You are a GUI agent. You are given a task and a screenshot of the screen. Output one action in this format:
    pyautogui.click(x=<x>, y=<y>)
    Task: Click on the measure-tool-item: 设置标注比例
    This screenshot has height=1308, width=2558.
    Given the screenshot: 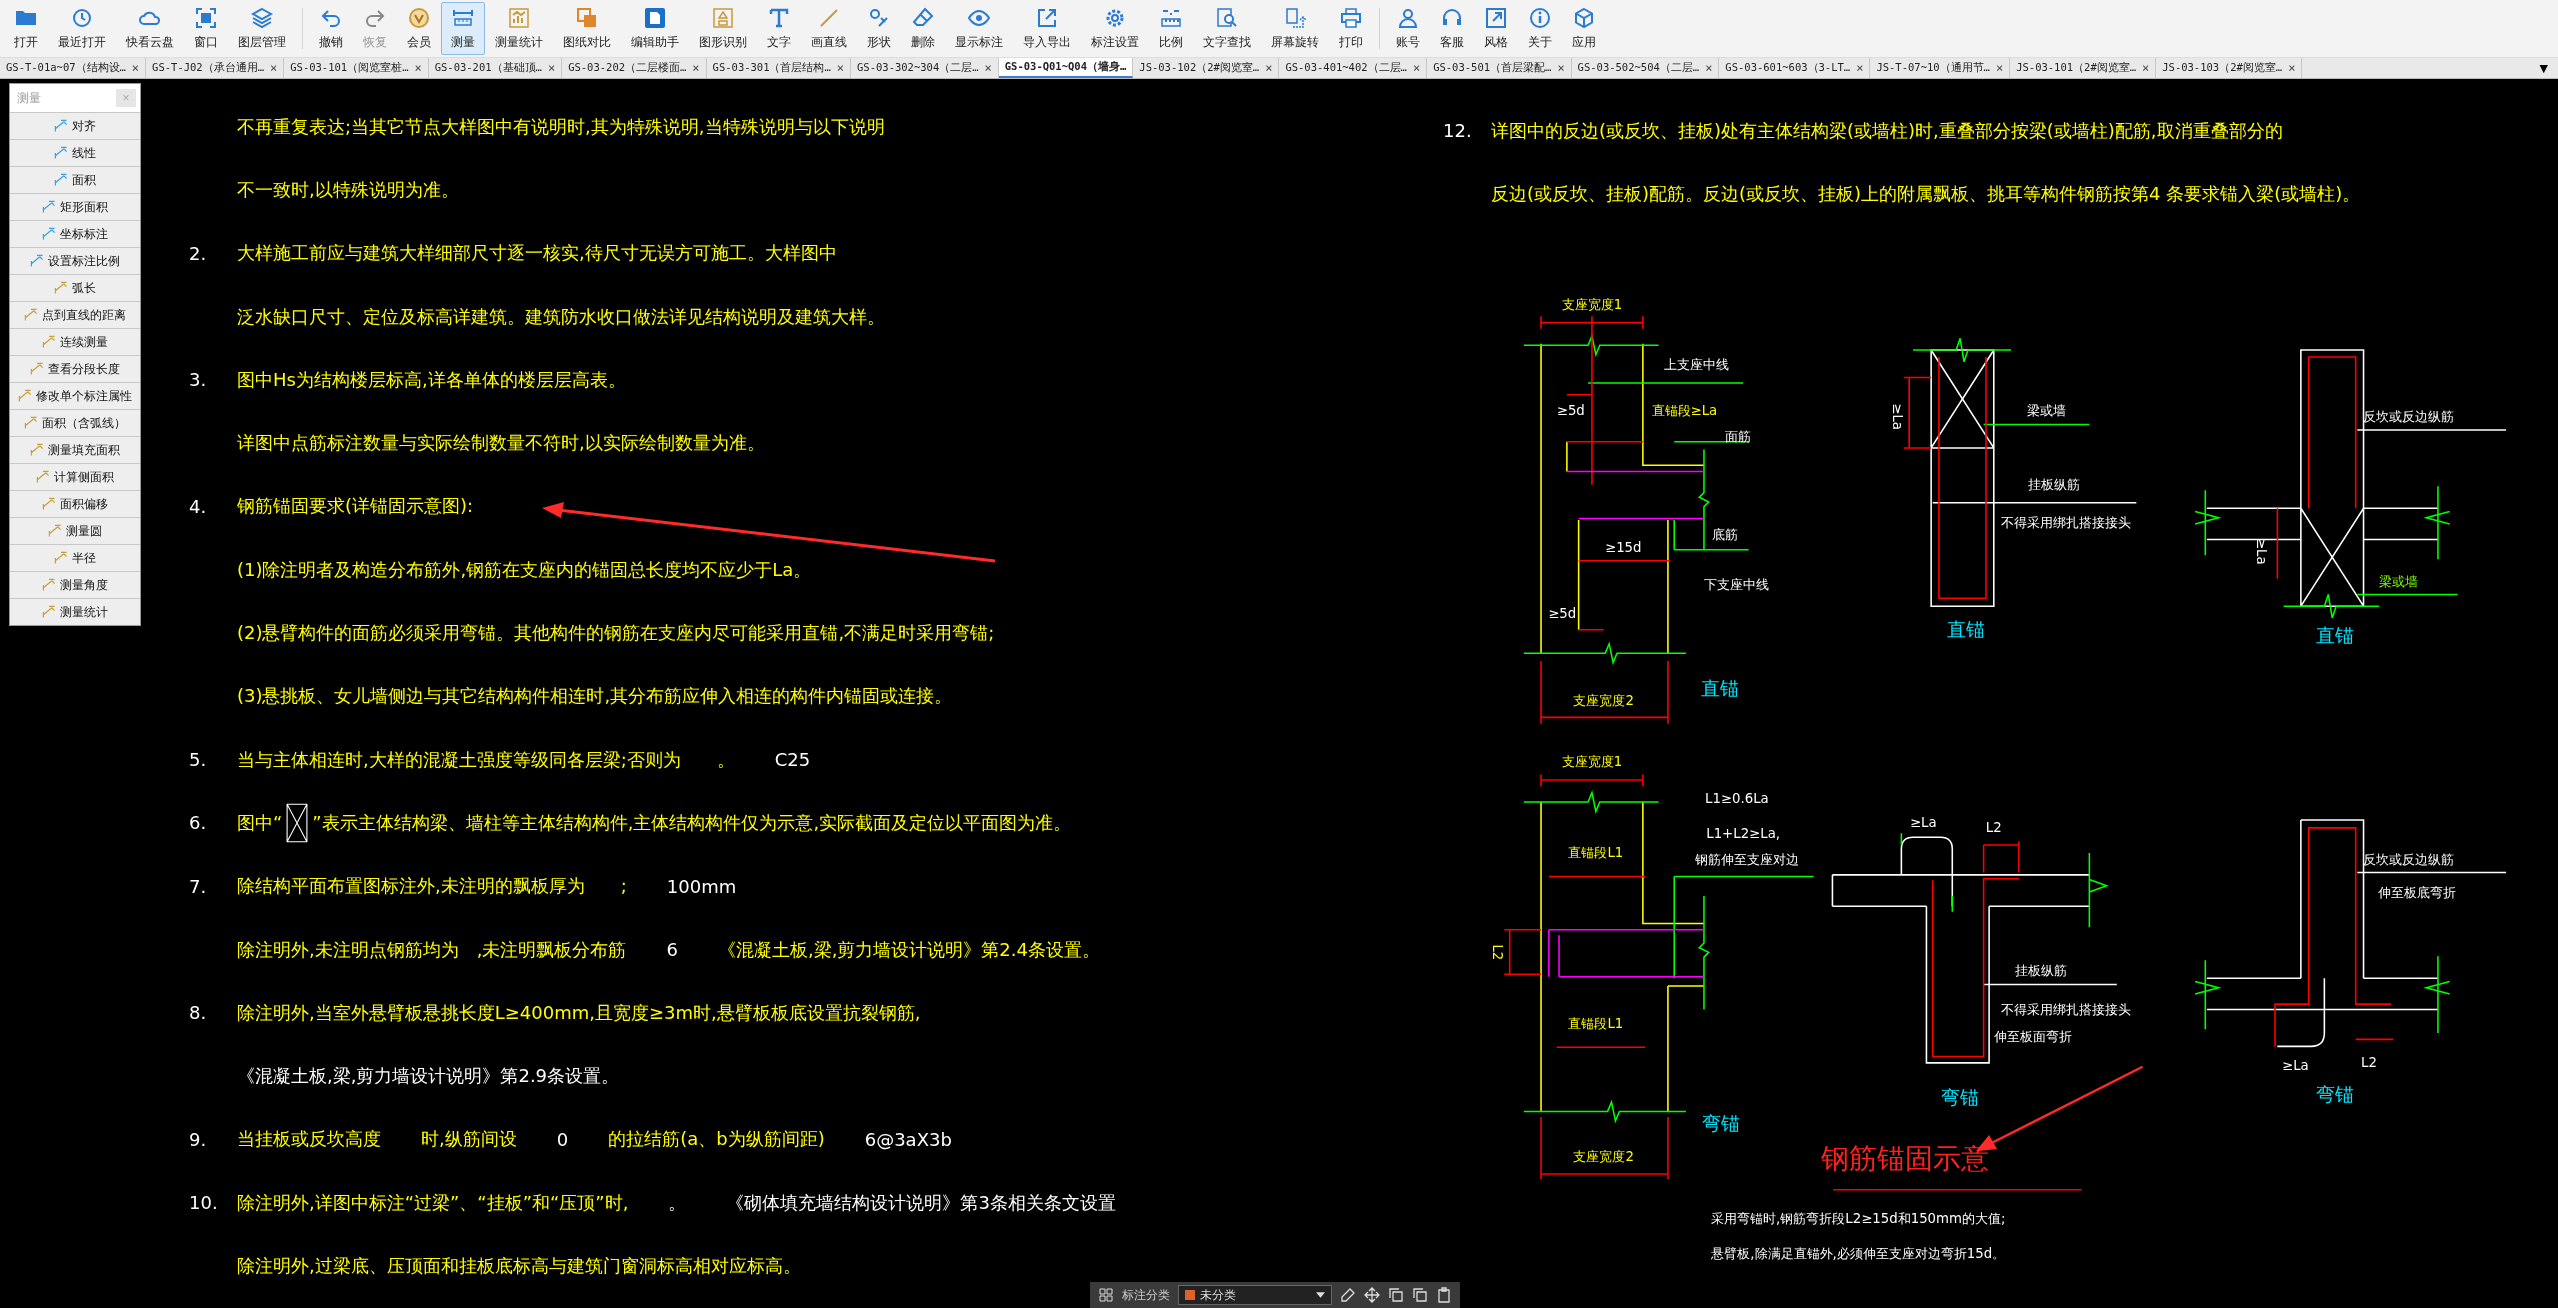 What is the action you would take?
    pyautogui.click(x=75, y=260)
    